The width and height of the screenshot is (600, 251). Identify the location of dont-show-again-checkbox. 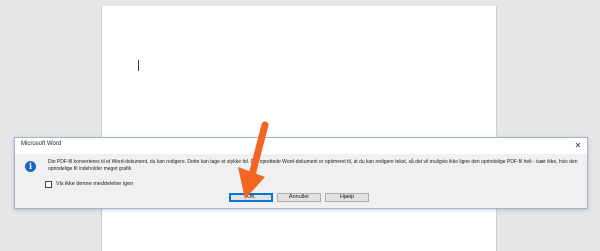
(48, 184).